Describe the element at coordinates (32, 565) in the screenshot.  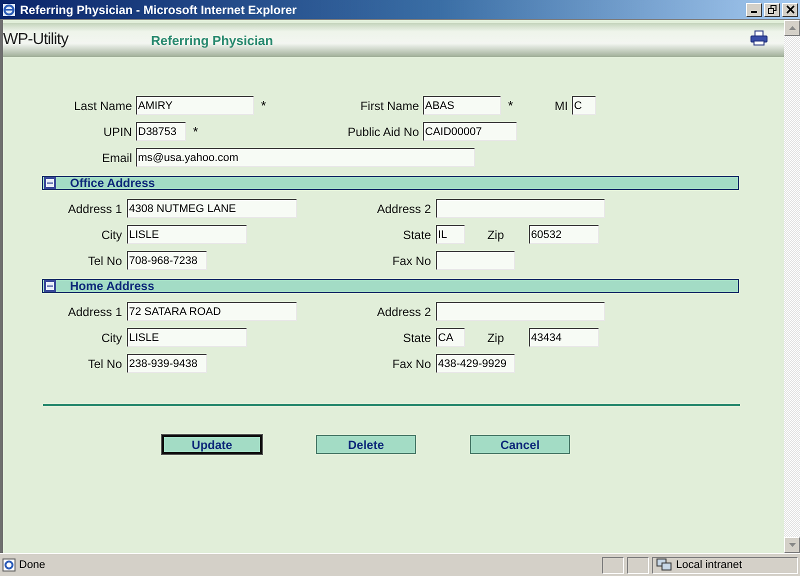
I see `status-text: Done` at that location.